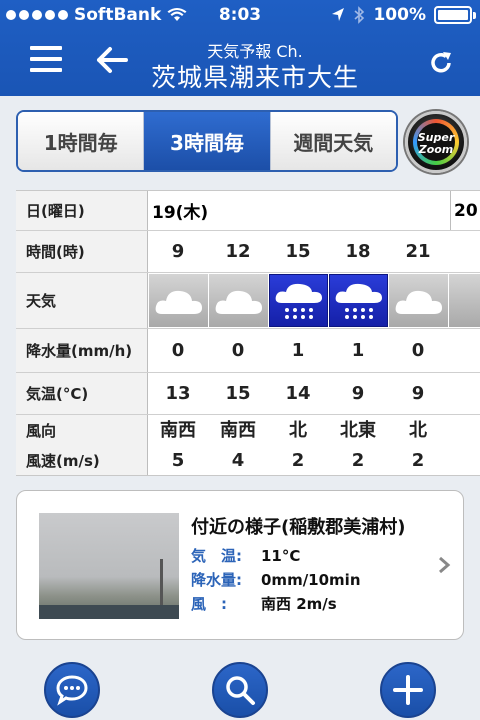  What do you see at coordinates (41, 431) in the screenshot?
I see `wind-dir-label: 風向` at bounding box center [41, 431].